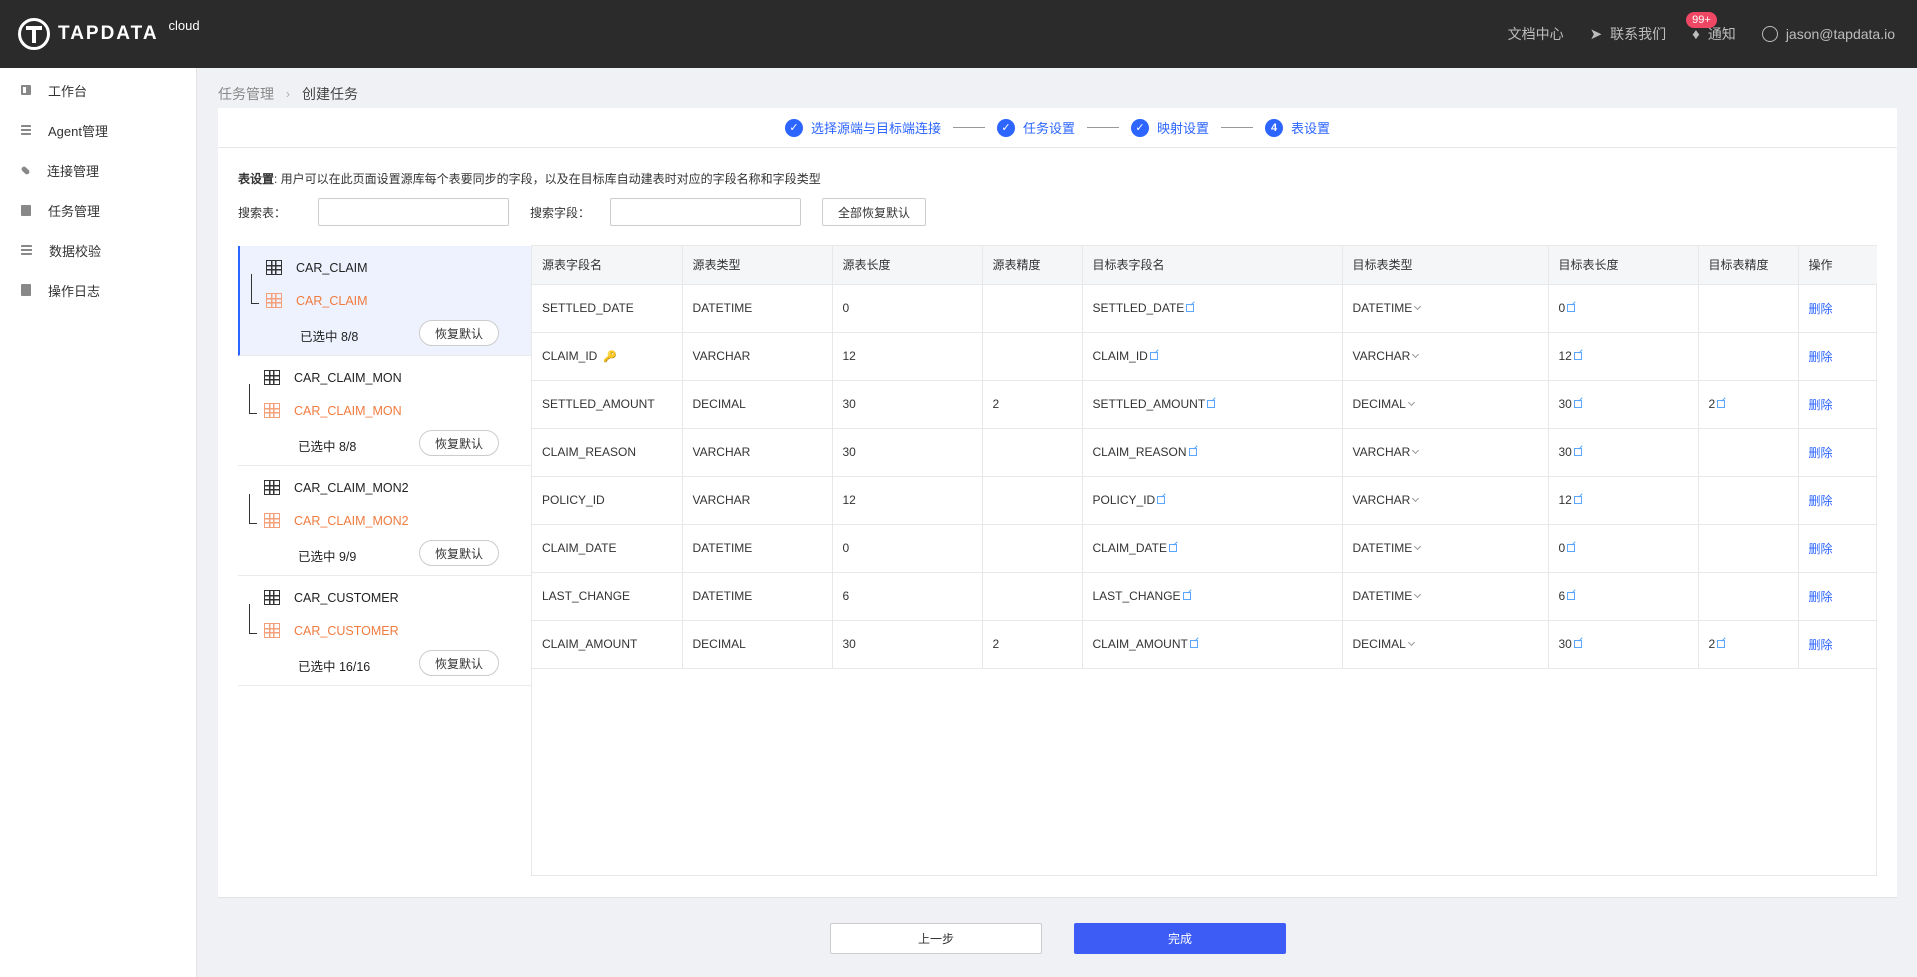  I want to click on target-field-name: CLAIM_REASON, so click(1139, 452).